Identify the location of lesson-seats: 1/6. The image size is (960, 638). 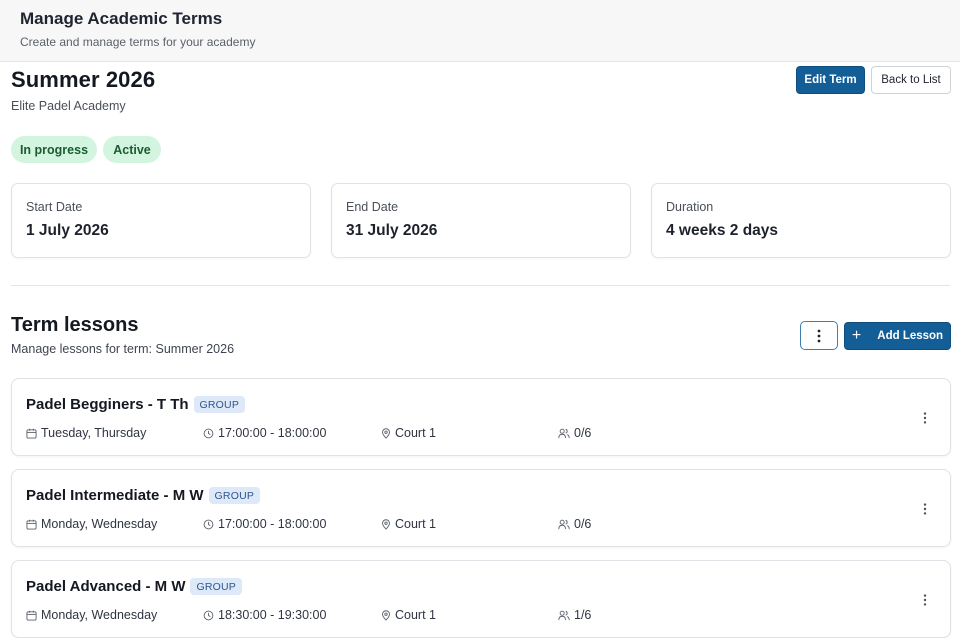
(574, 615).